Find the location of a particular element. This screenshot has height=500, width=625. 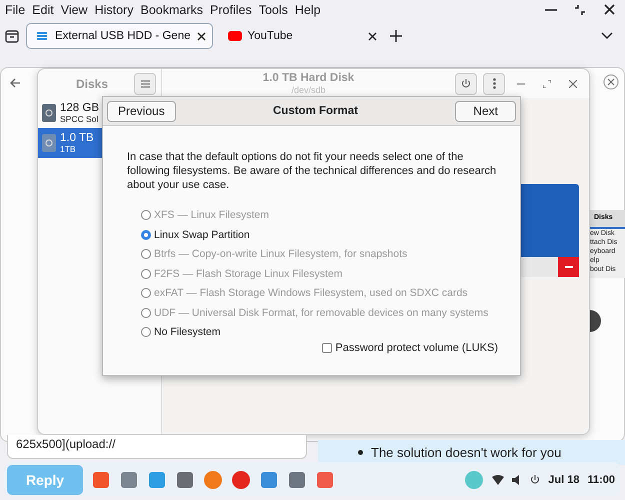

more-button is located at coordinates (494, 83).